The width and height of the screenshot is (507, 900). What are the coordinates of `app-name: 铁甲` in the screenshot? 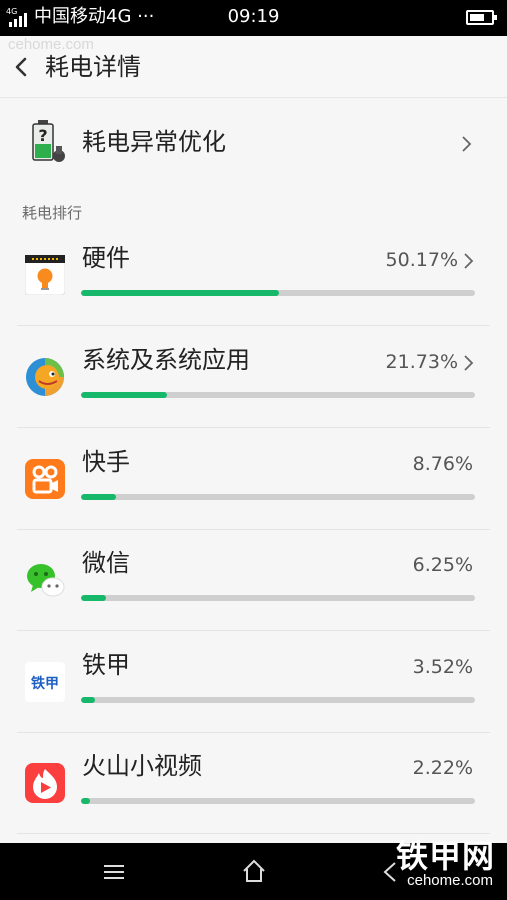 It's located at (106, 665).